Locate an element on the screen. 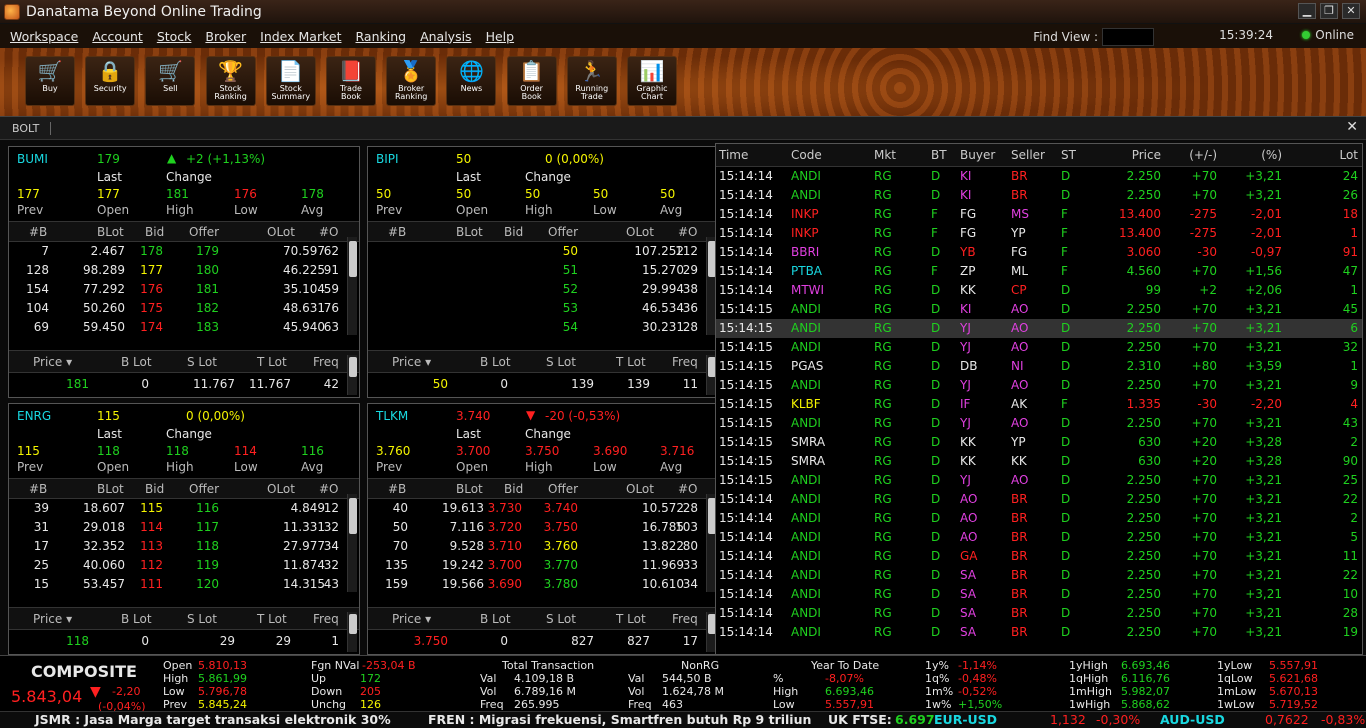  find-view-input is located at coordinates (1128, 37).